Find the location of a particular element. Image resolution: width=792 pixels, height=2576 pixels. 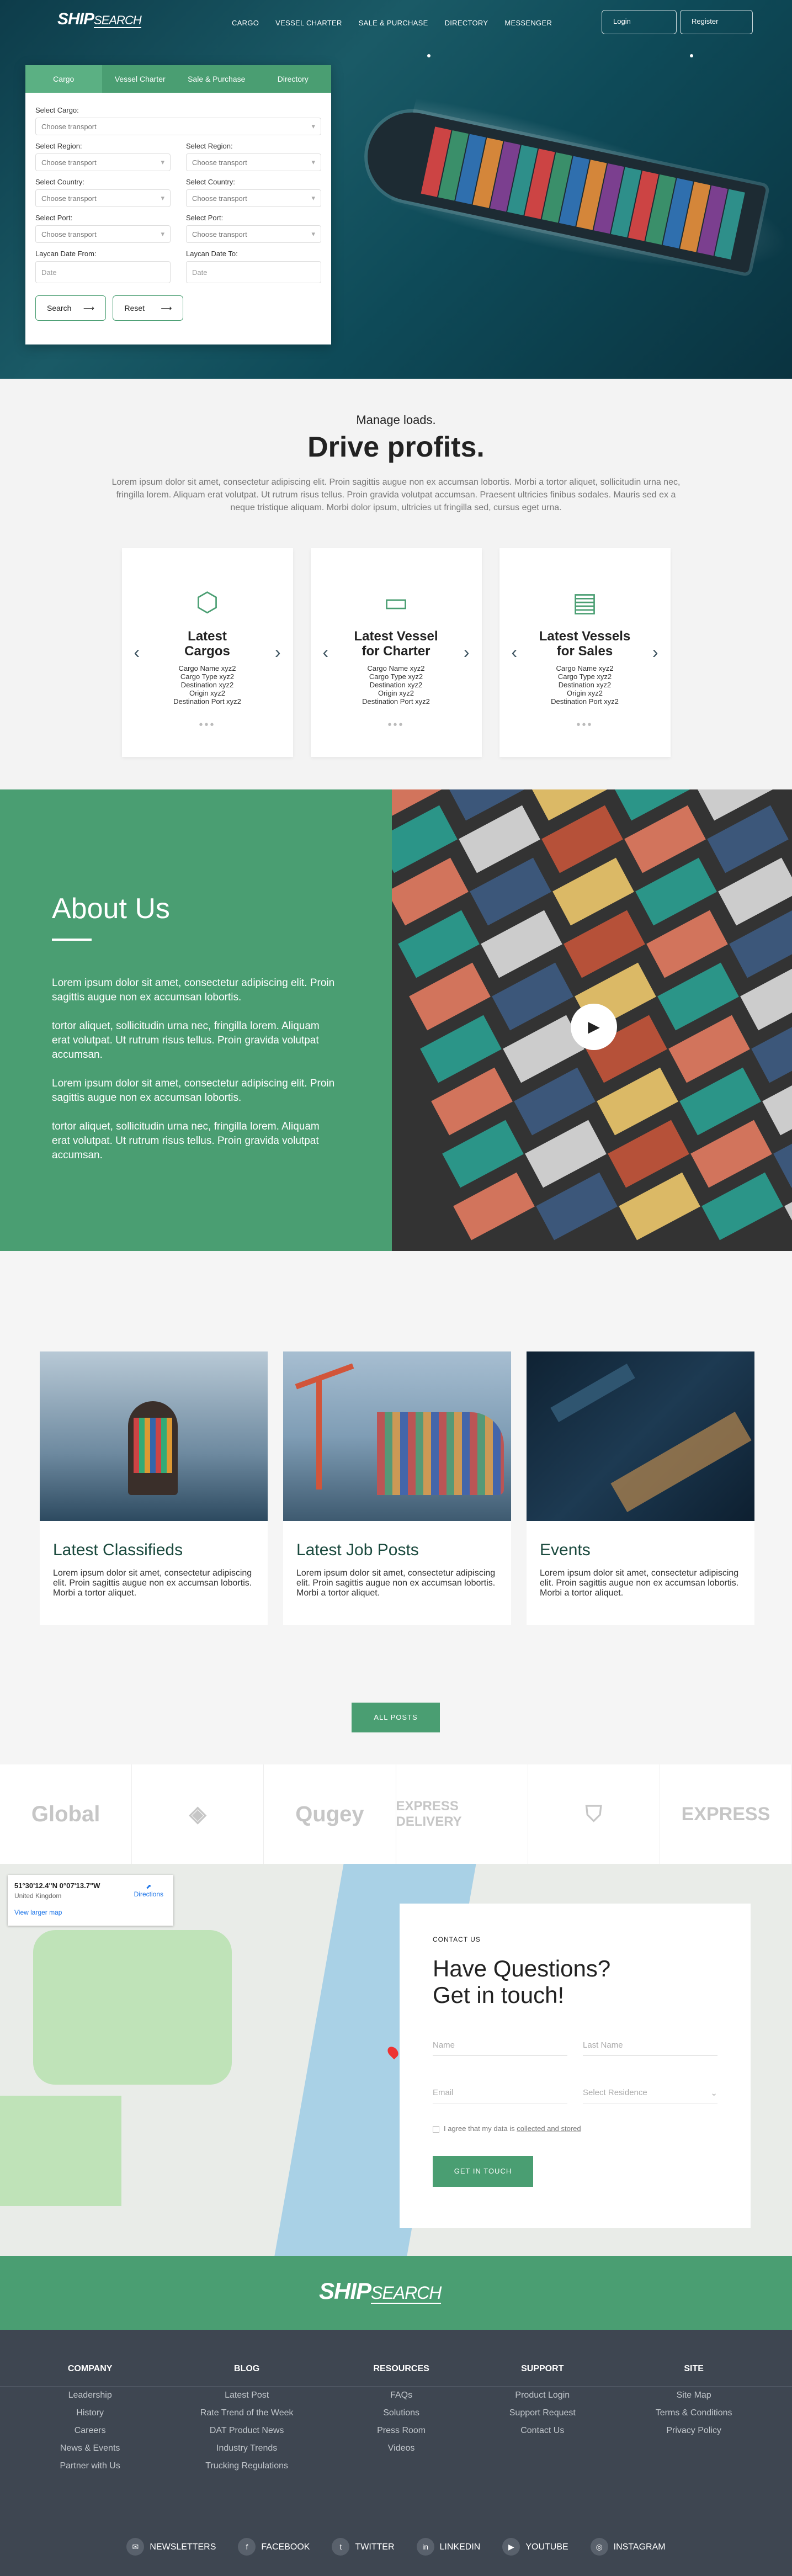

port-select-from: Choose transport is located at coordinates (103, 234).